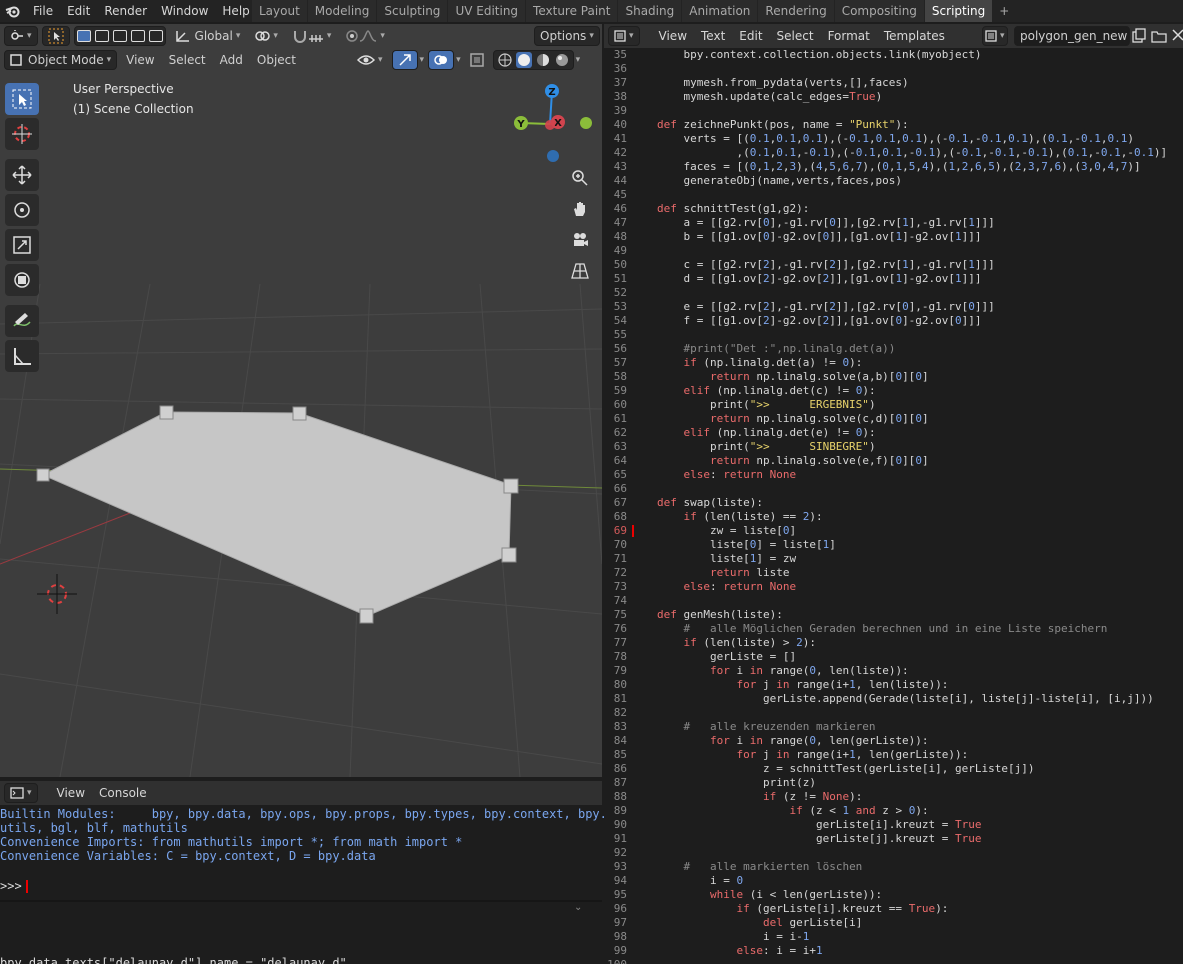 The image size is (1183, 964). I want to click on code-line: 36, so click(893, 69).